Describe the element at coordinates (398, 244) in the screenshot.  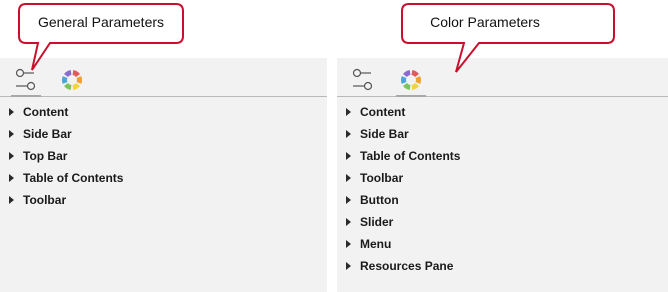
I see `tree-item-menu: Menu` at that location.